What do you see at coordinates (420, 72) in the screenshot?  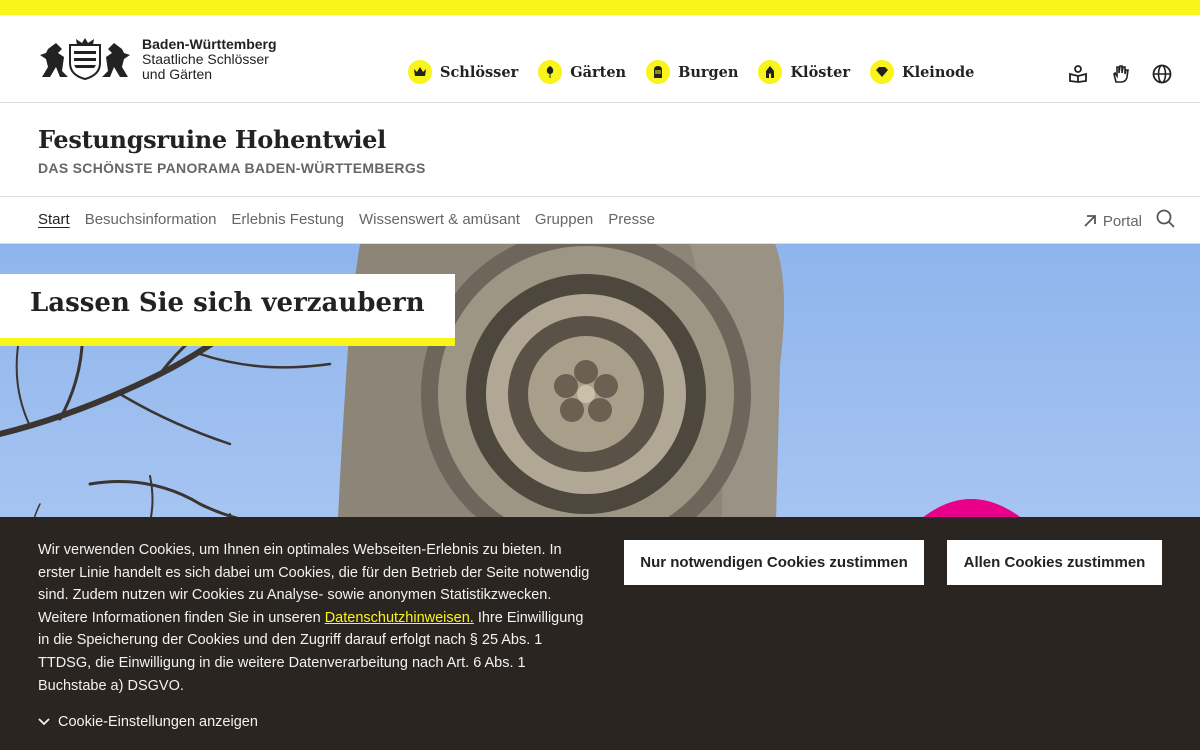 I see `crown-icon` at bounding box center [420, 72].